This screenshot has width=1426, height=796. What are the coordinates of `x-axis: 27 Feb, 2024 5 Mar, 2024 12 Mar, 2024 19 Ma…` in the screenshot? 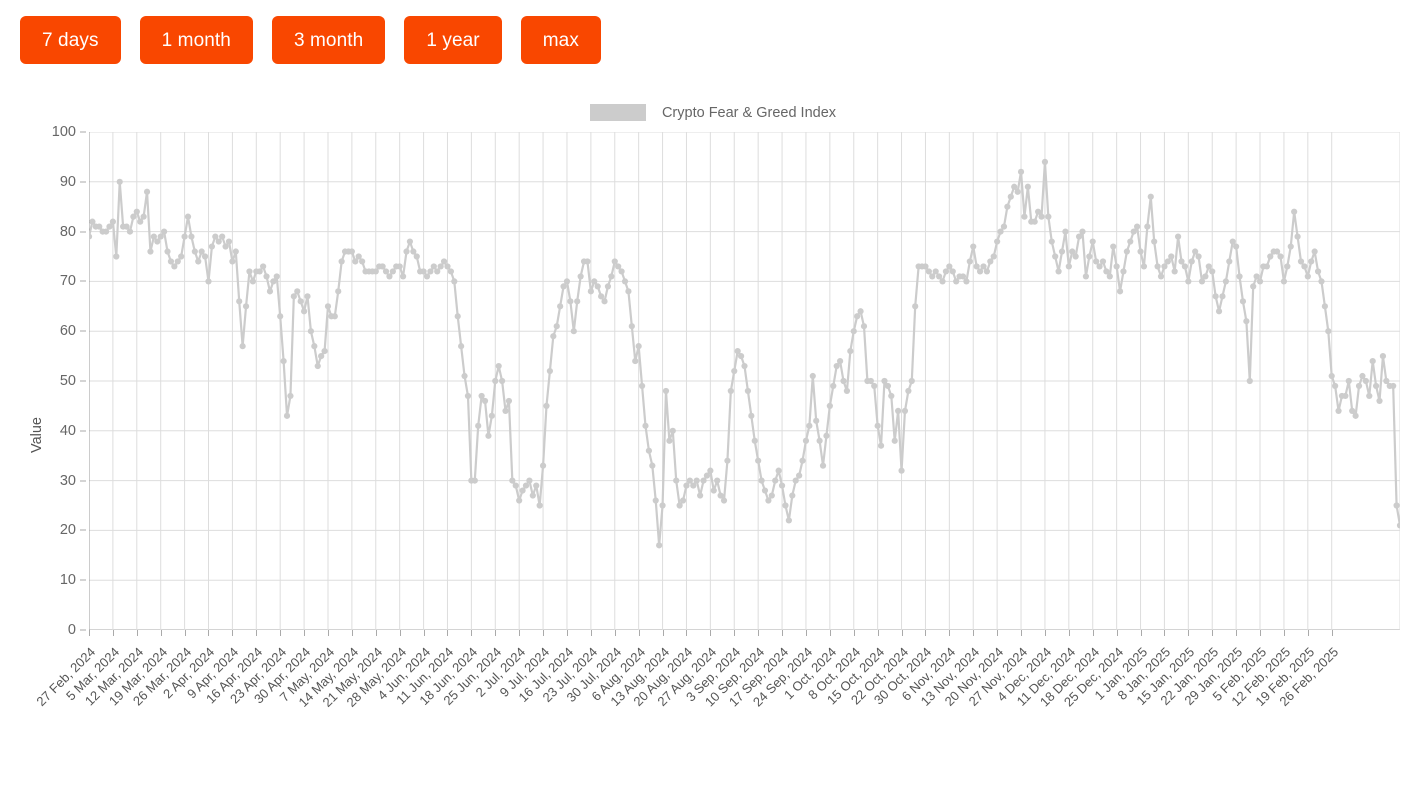 It's located at (713, 682).